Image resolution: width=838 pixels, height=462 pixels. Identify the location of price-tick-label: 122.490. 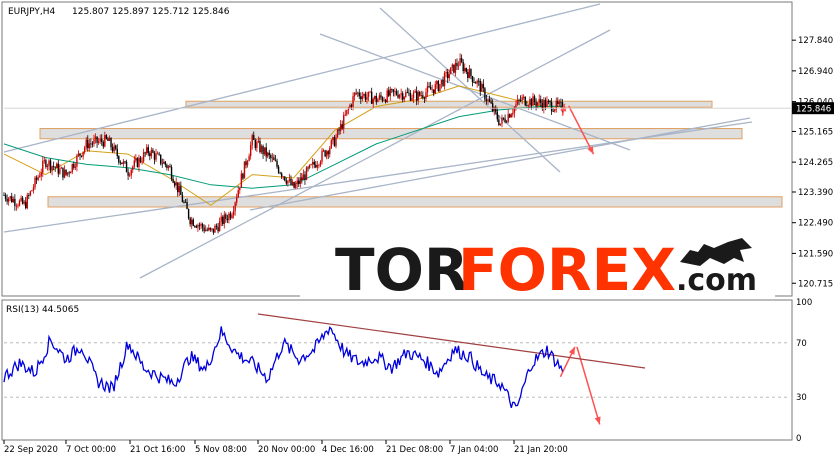
(815, 224).